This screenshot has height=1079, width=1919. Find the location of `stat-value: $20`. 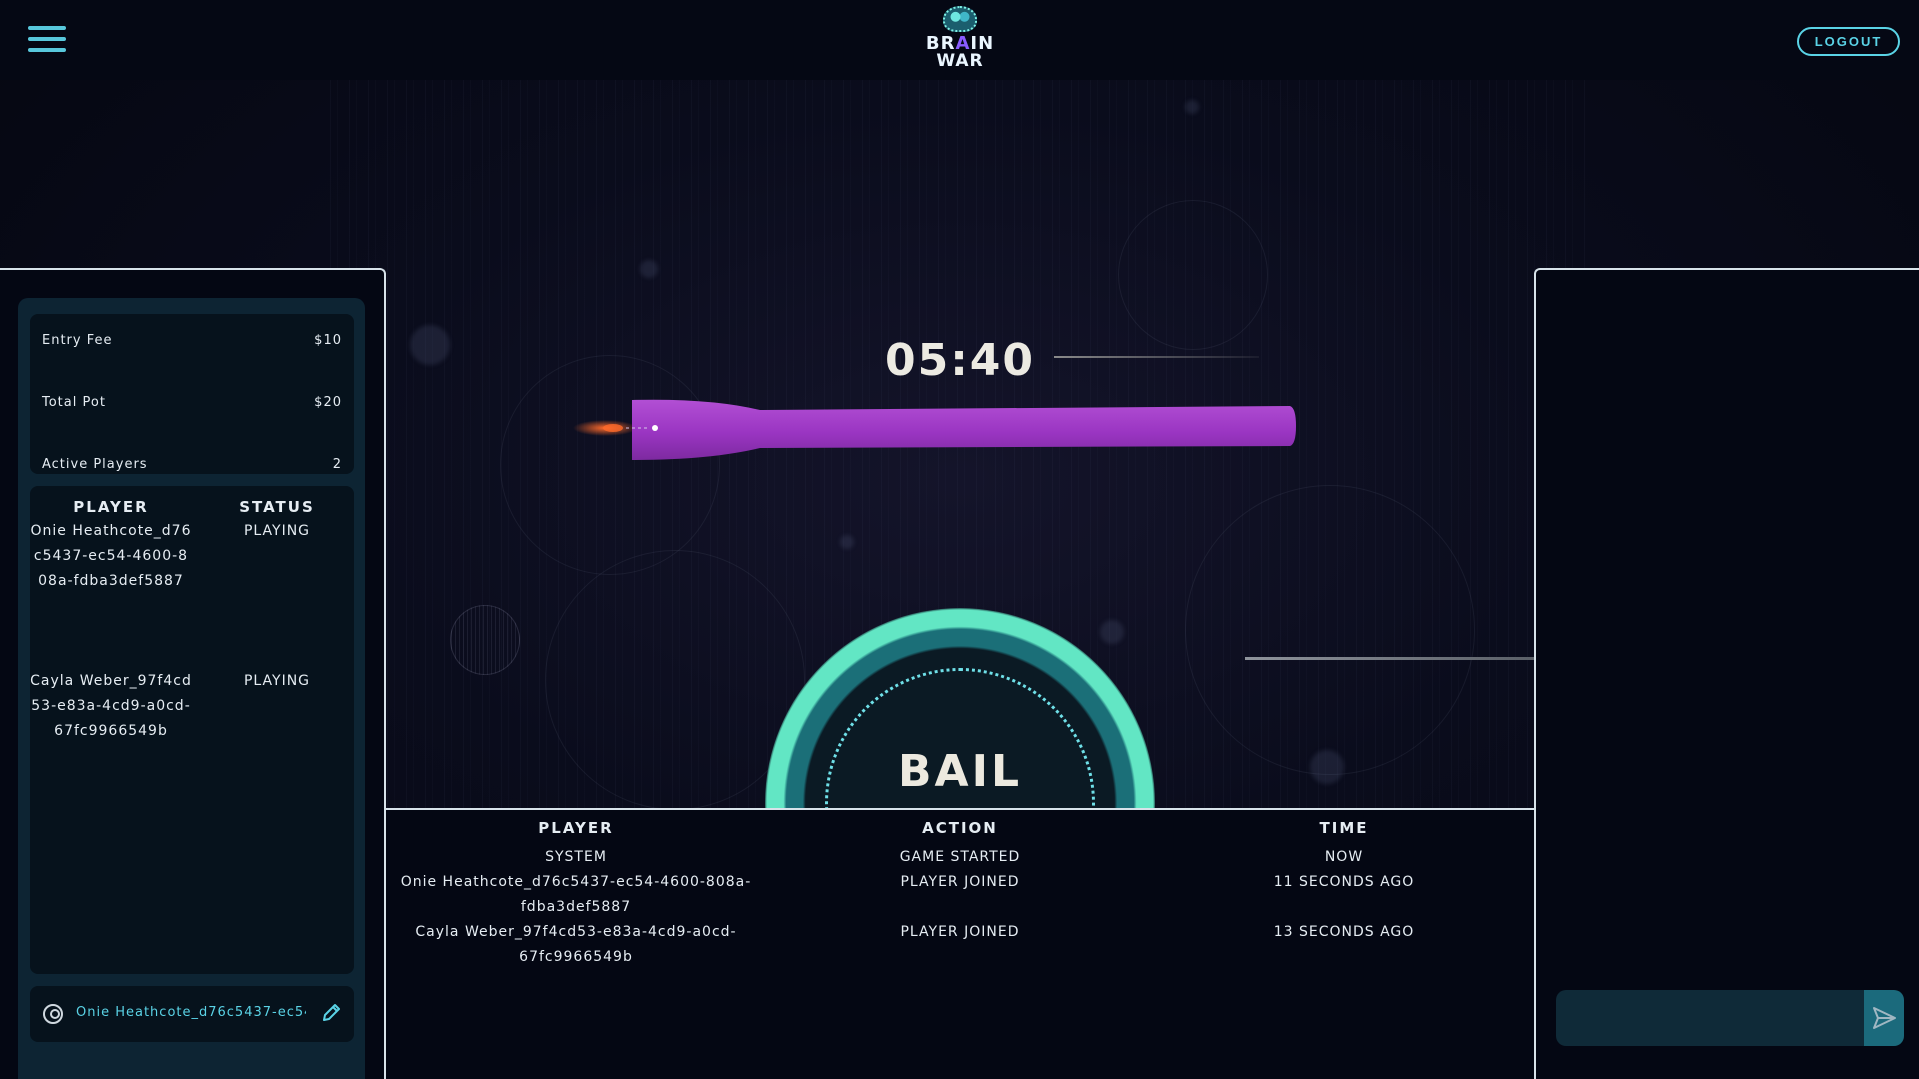

stat-value: $20 is located at coordinates (328, 402).